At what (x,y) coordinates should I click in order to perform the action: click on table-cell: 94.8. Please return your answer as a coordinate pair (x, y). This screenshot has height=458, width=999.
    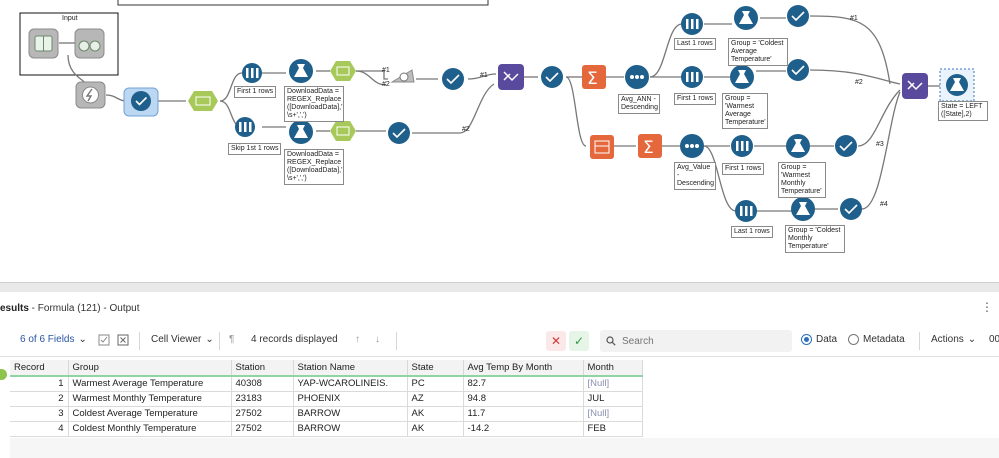
    Looking at the image, I should click on (523, 399).